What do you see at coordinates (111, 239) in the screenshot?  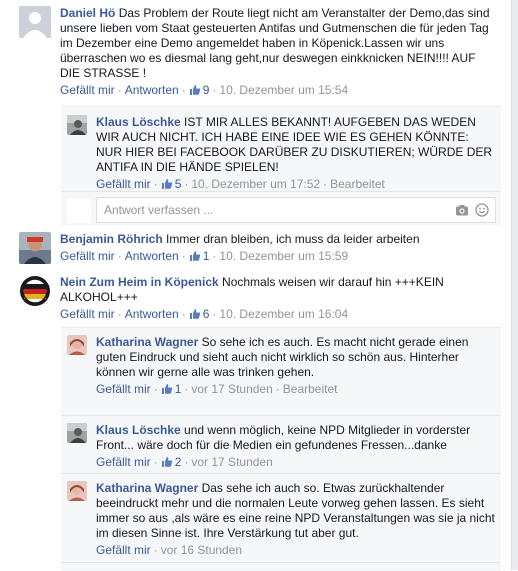 I see `author-name: Benjamin Röhrich` at bounding box center [111, 239].